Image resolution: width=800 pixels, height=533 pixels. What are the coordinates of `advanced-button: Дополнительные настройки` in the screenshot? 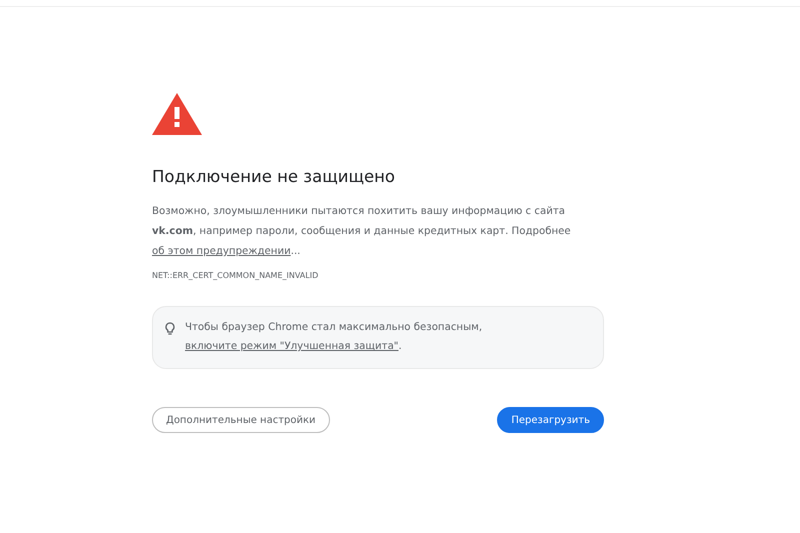 It's located at (241, 420).